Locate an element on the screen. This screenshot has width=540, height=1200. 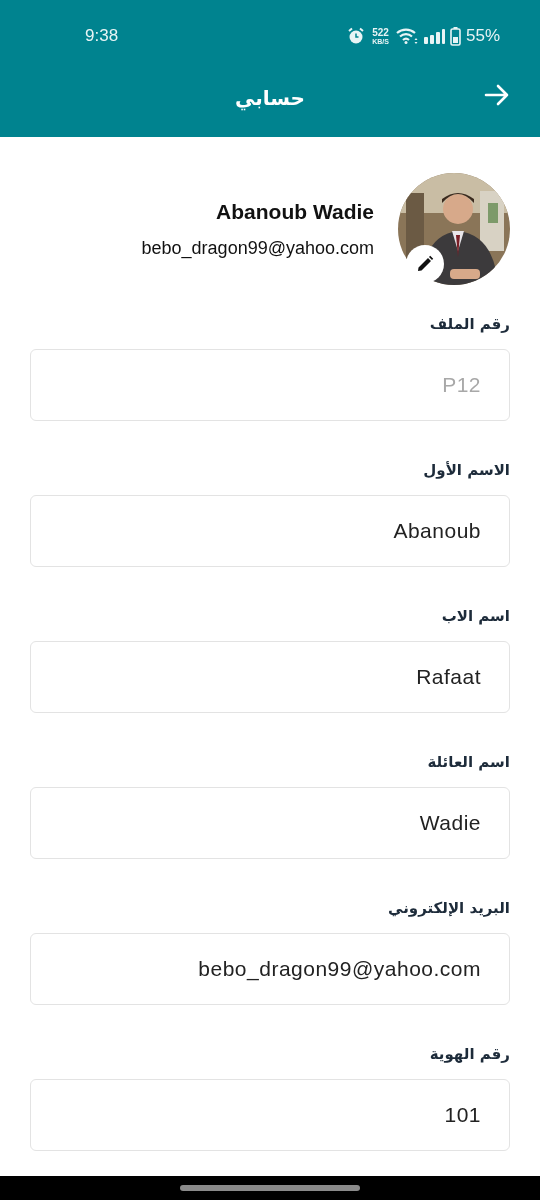
field-label: رقم الملف is located at coordinates (469, 324).